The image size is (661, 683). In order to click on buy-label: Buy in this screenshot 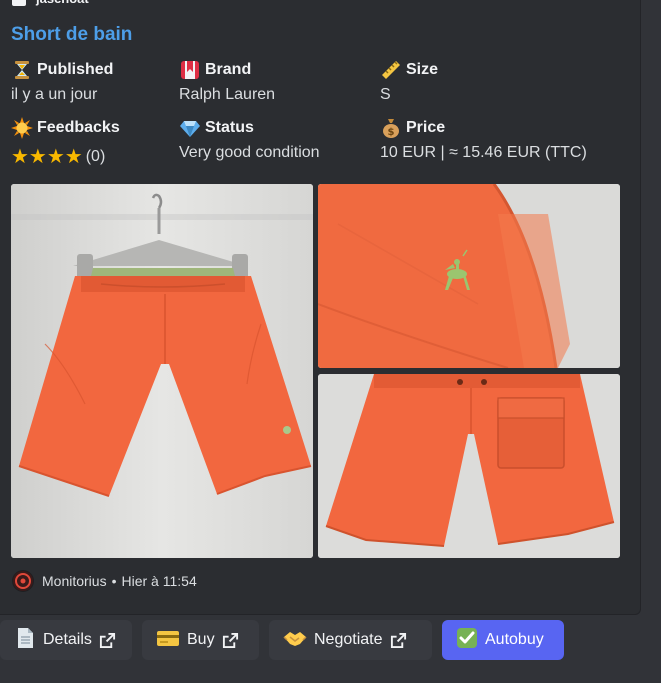, I will do `click(201, 639)`.